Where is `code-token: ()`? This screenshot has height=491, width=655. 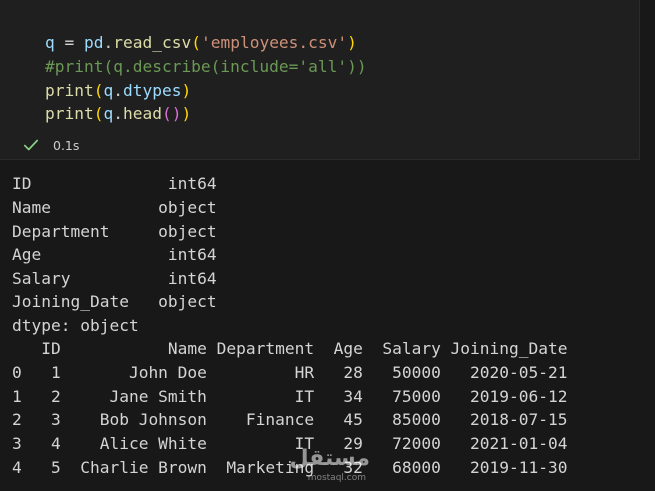
code-token: () is located at coordinates (171, 113).